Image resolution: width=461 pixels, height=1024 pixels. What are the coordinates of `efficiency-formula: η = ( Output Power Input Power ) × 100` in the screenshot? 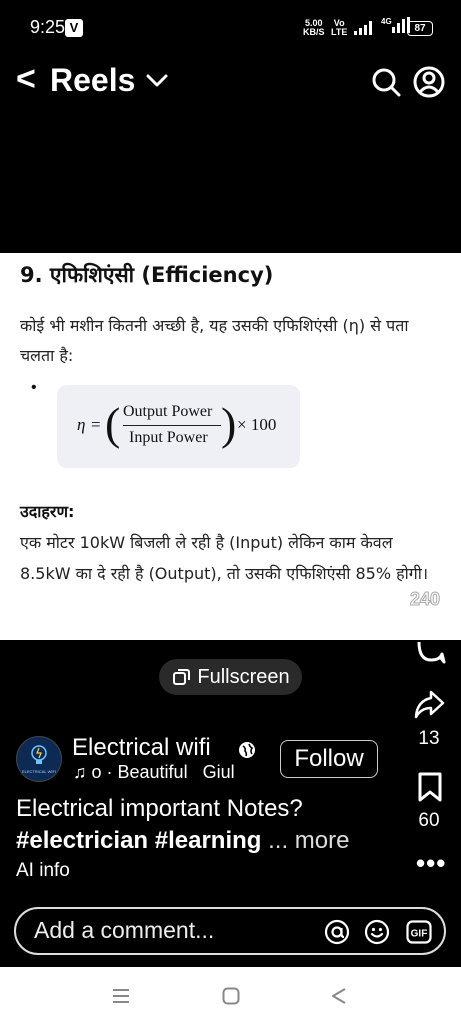 It's located at (178, 426).